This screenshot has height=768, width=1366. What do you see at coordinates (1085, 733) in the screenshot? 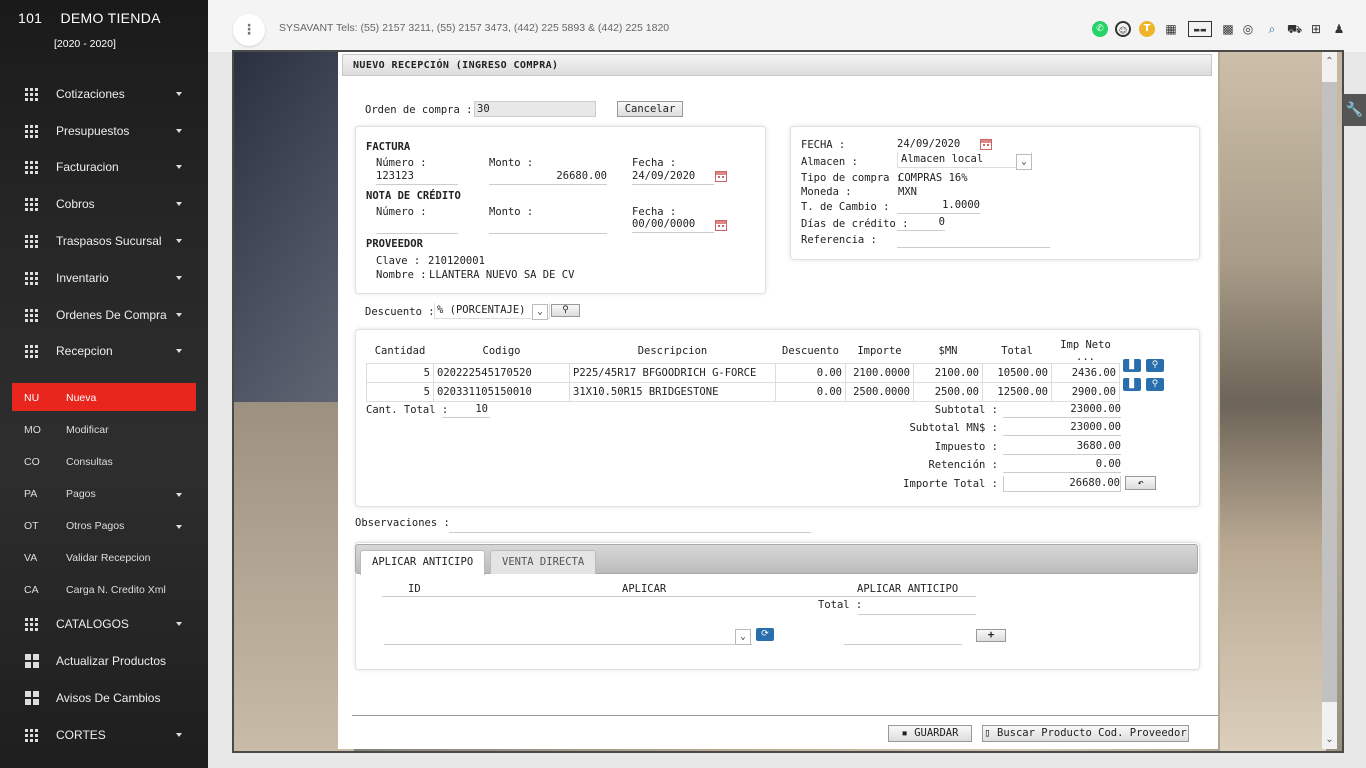
I see `buscar-producto-button: ▯ Buscar Producto Cod. Proveedor` at bounding box center [1085, 733].